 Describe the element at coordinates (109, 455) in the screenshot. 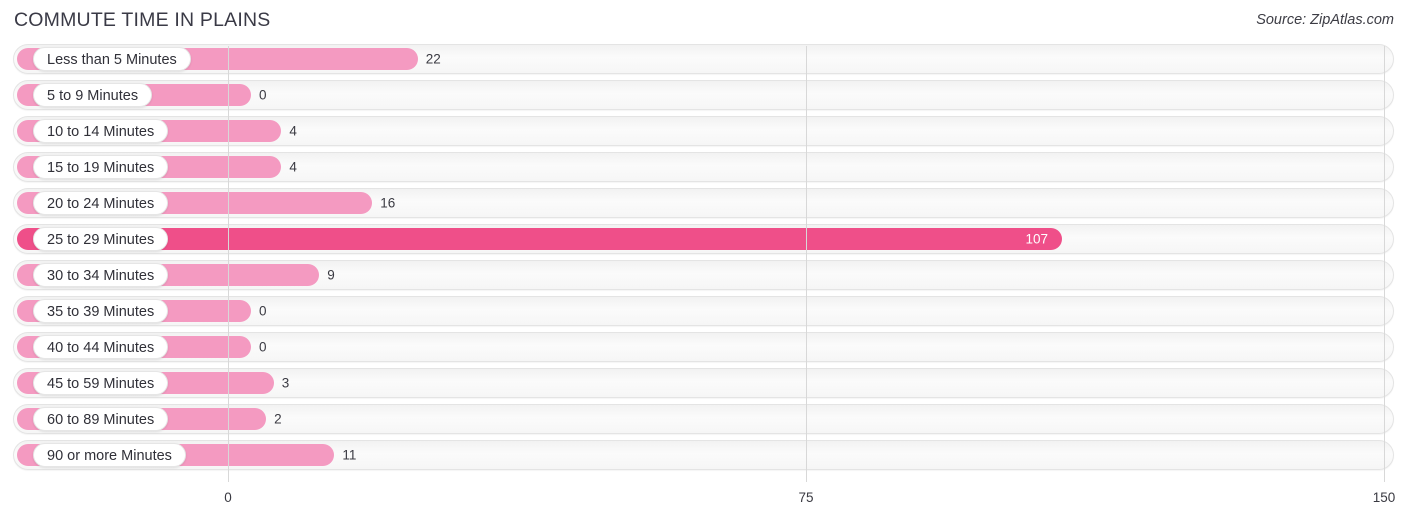

I see `category-label-pill: 90 or more Minutes` at that location.